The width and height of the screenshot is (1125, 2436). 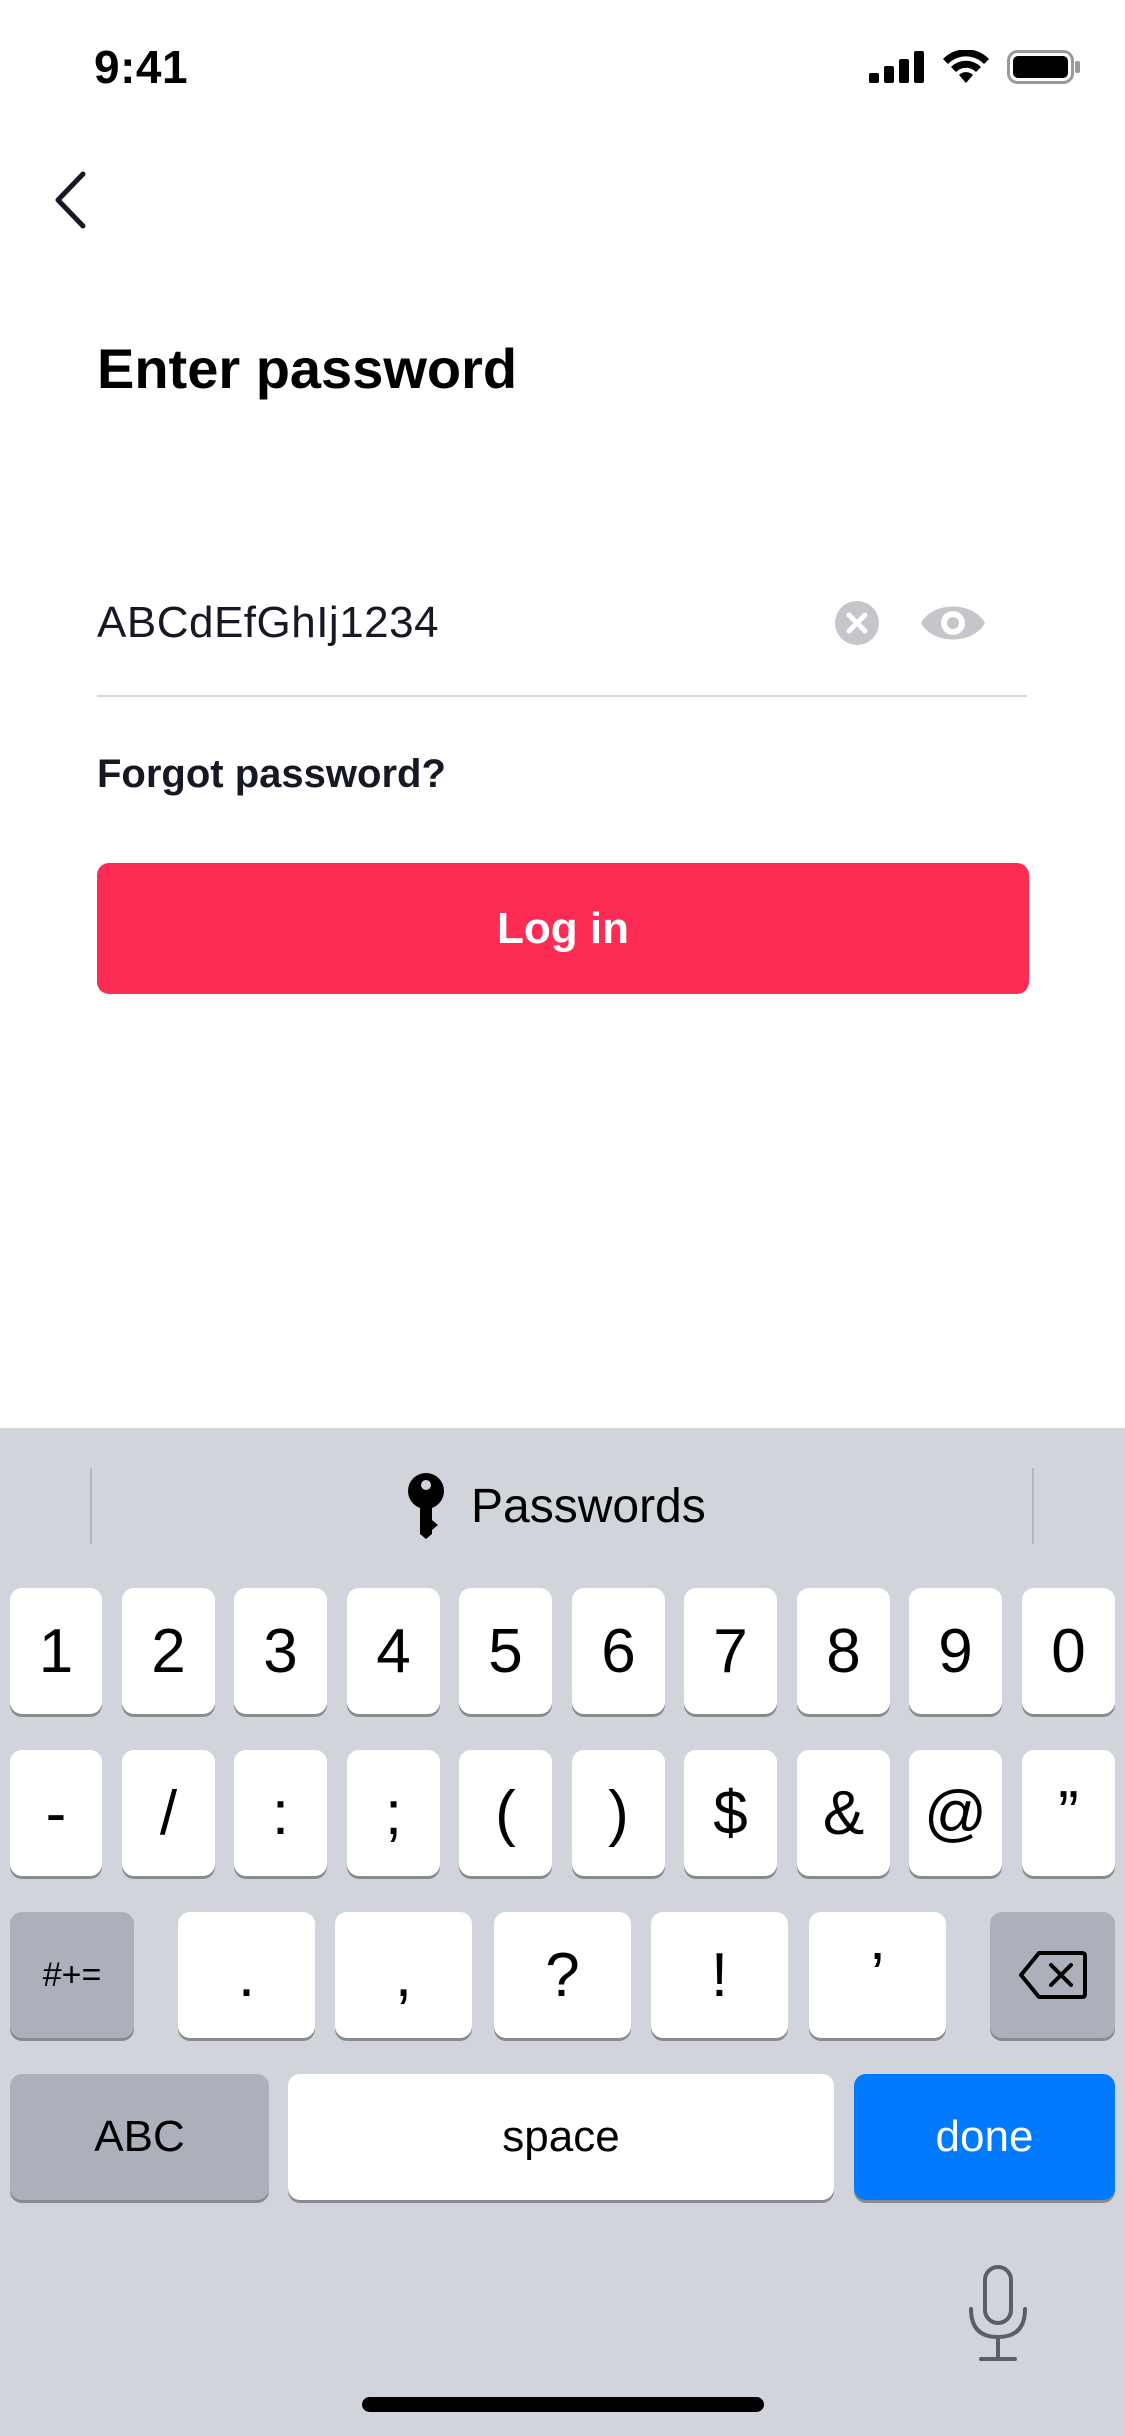 I want to click on forgot-password-link: Forgot password?, so click(x=271, y=774).